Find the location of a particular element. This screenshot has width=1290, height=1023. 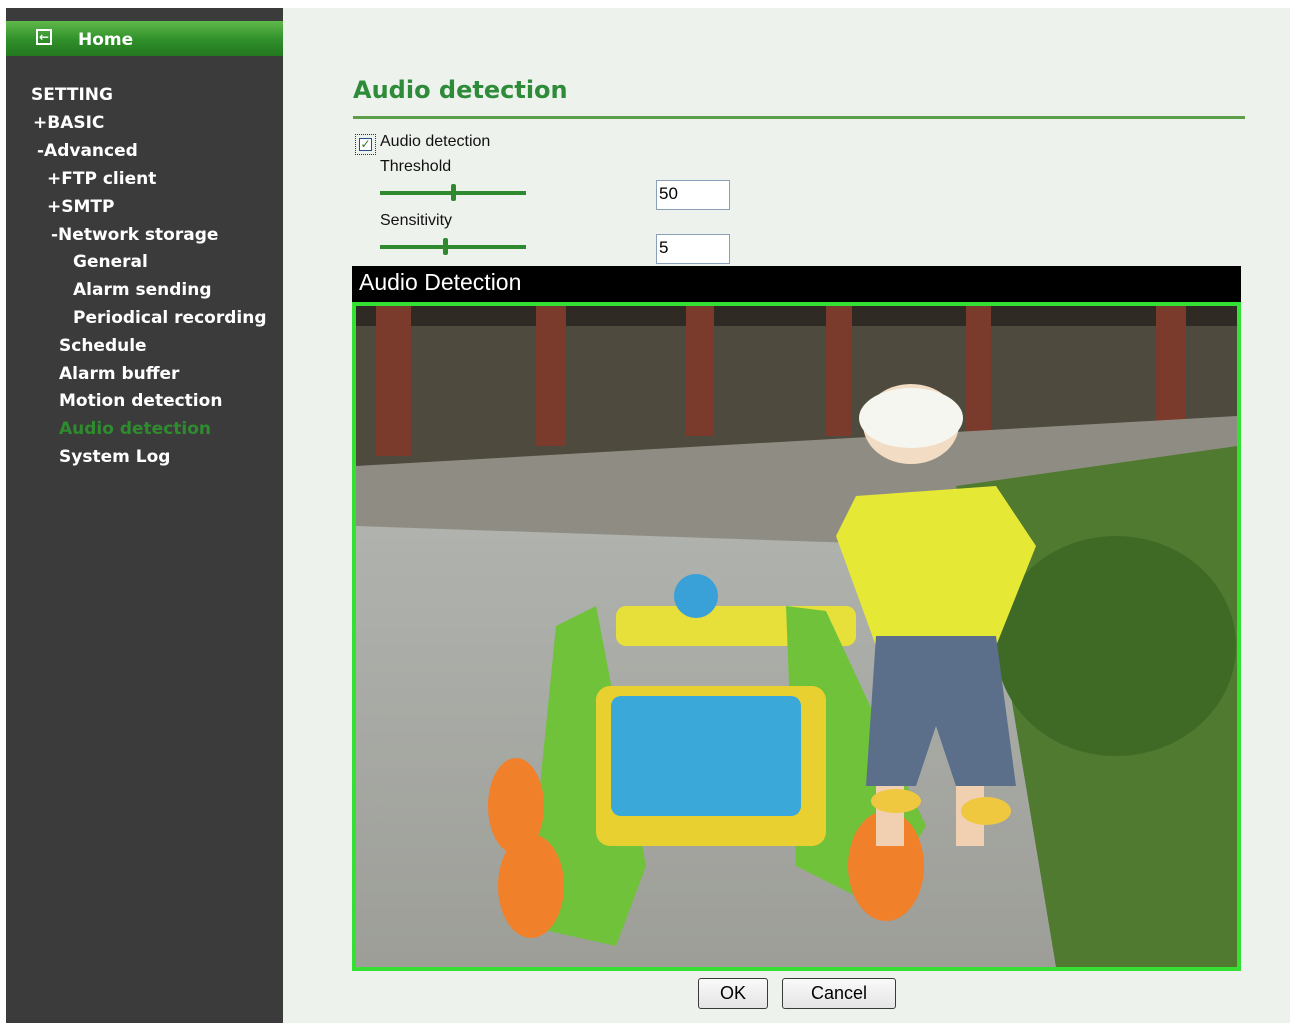

home-button: ← Home is located at coordinates (144, 38).